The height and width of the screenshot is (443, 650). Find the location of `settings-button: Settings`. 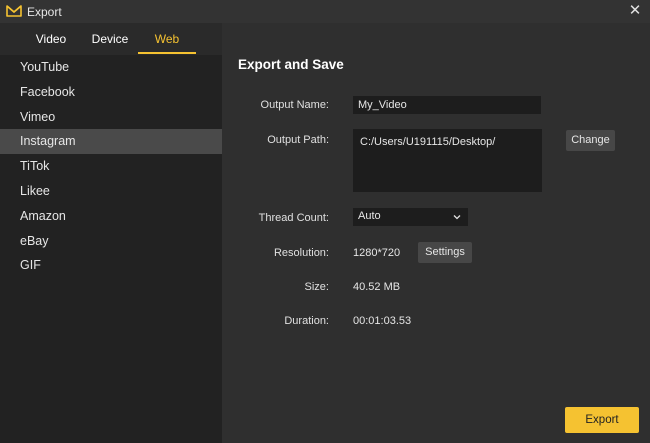

settings-button: Settings is located at coordinates (445, 252).